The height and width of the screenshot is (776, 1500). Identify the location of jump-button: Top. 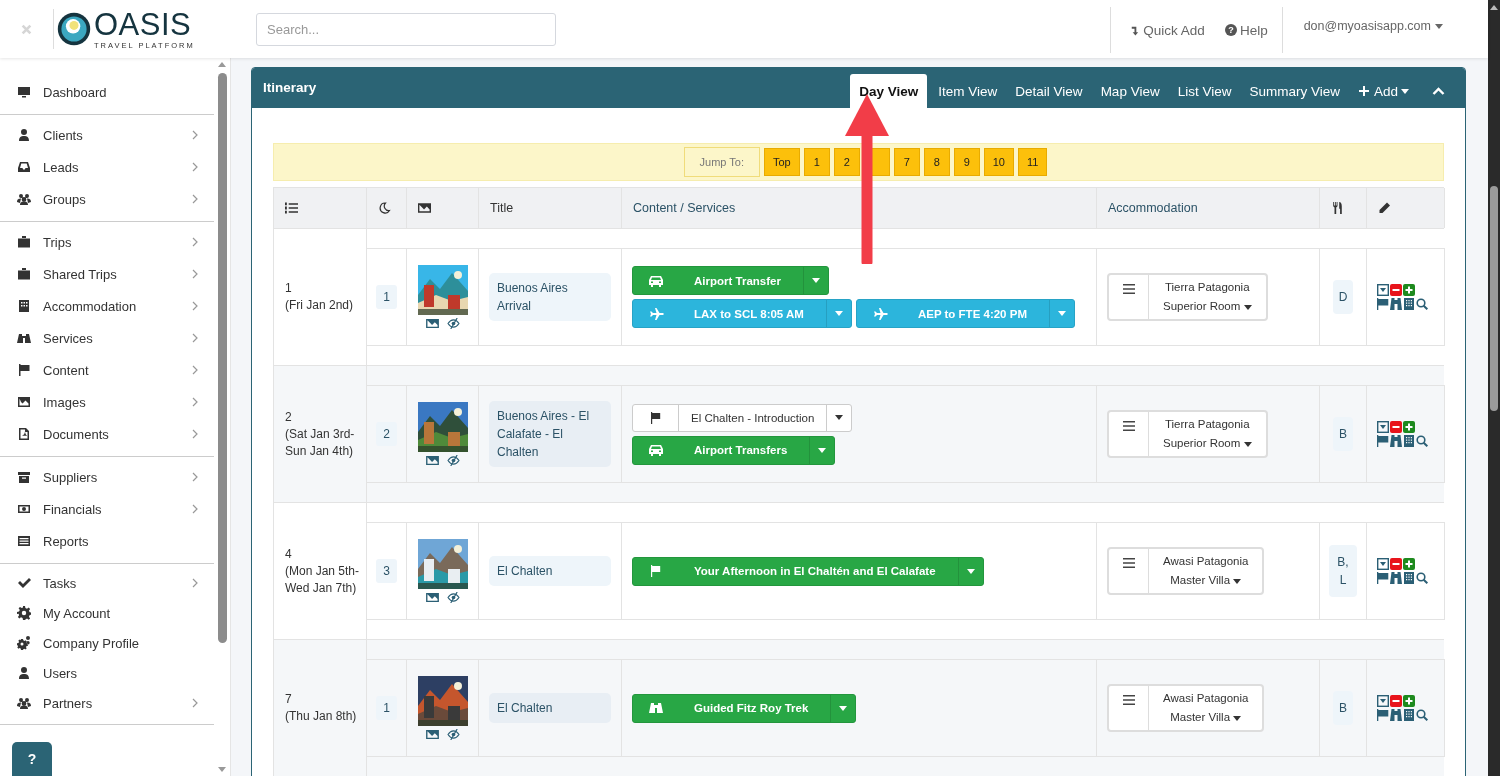
(782, 162).